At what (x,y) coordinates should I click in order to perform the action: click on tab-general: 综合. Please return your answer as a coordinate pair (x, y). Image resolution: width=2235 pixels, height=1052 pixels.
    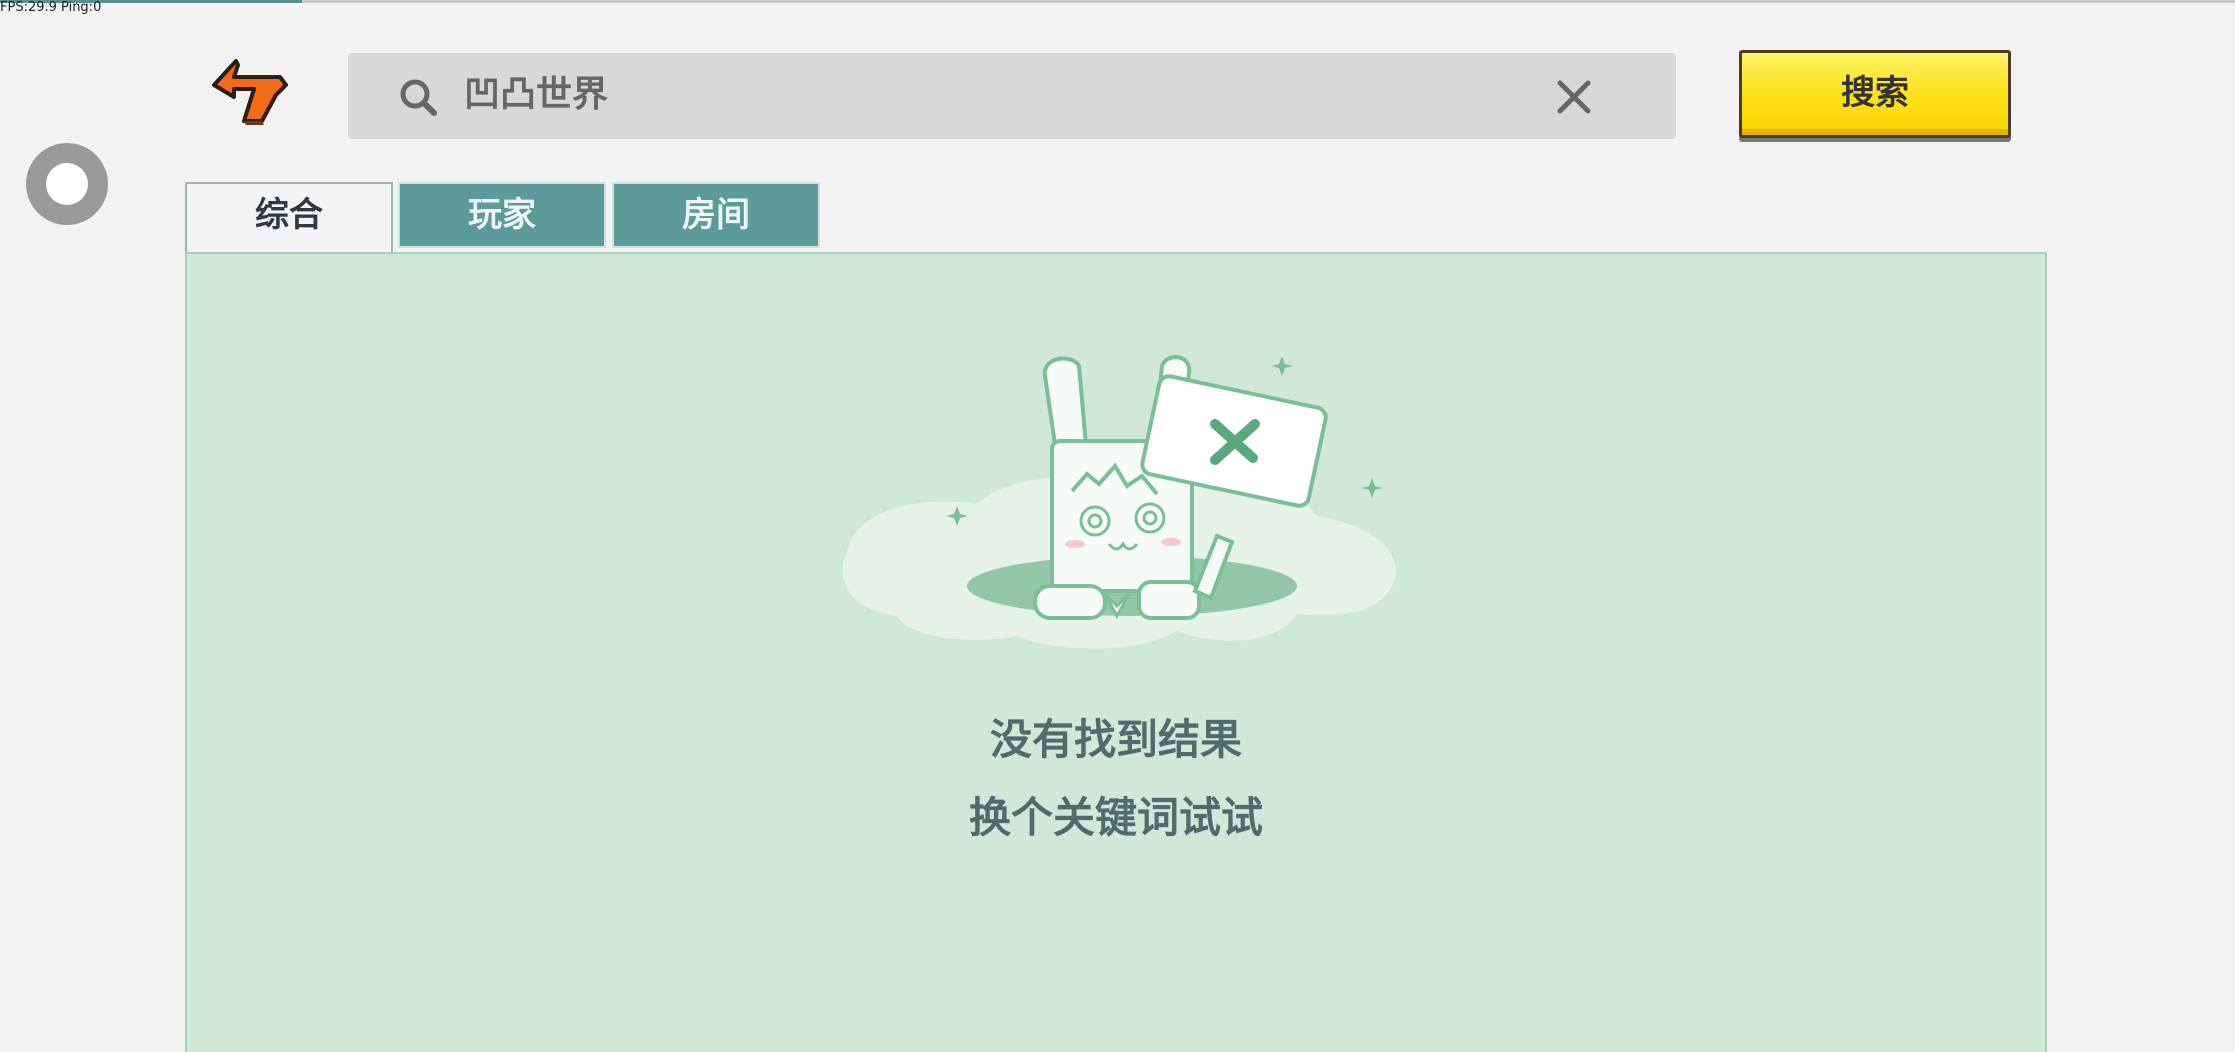
    Looking at the image, I should click on (289, 218).